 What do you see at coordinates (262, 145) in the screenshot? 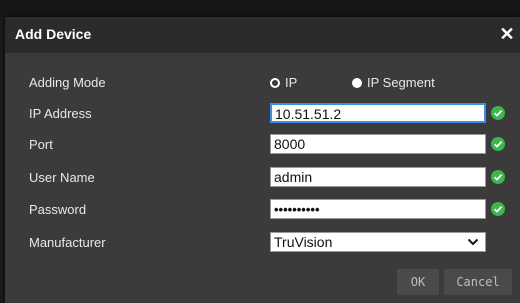
I see `port-row: Port 8000` at bounding box center [262, 145].